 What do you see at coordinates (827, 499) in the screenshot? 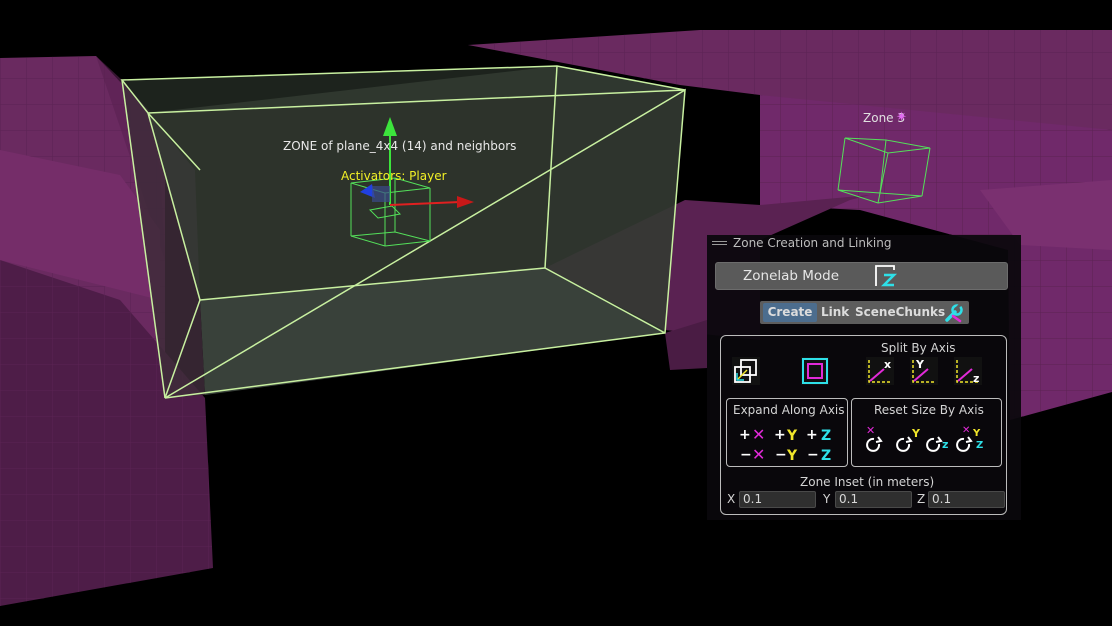
I see `inset-y-label: Y` at bounding box center [827, 499].